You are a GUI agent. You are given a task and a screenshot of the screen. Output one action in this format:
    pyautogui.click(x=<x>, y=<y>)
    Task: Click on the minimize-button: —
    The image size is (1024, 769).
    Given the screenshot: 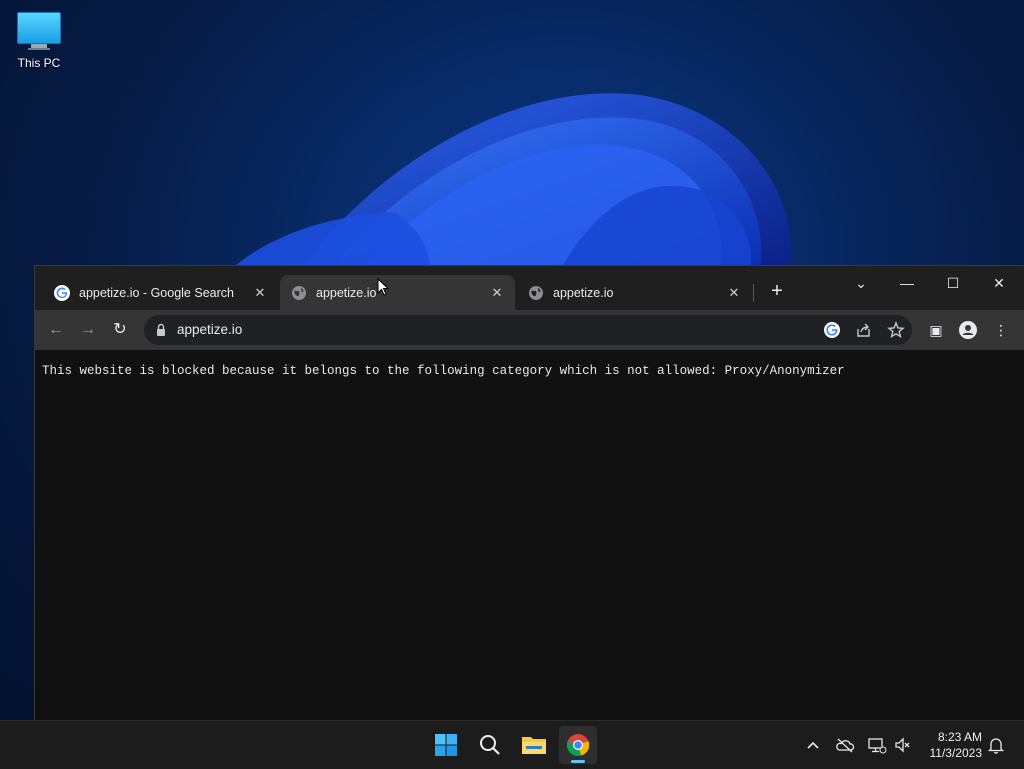 What is the action you would take?
    pyautogui.click(x=907, y=283)
    